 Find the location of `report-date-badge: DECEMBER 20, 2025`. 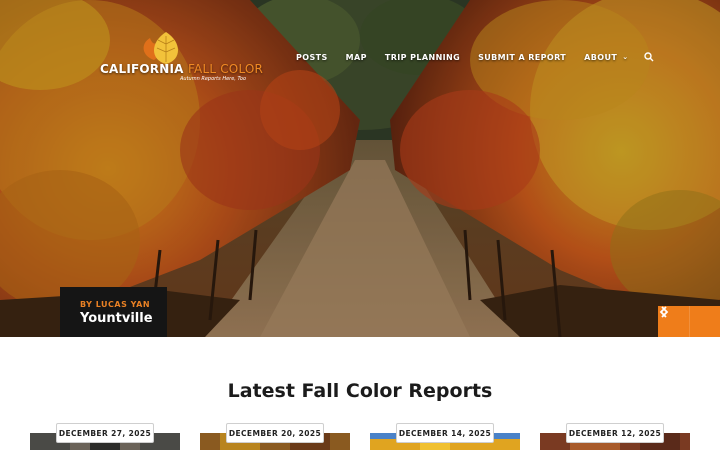

report-date-badge: DECEMBER 20, 2025 is located at coordinates (275, 433).